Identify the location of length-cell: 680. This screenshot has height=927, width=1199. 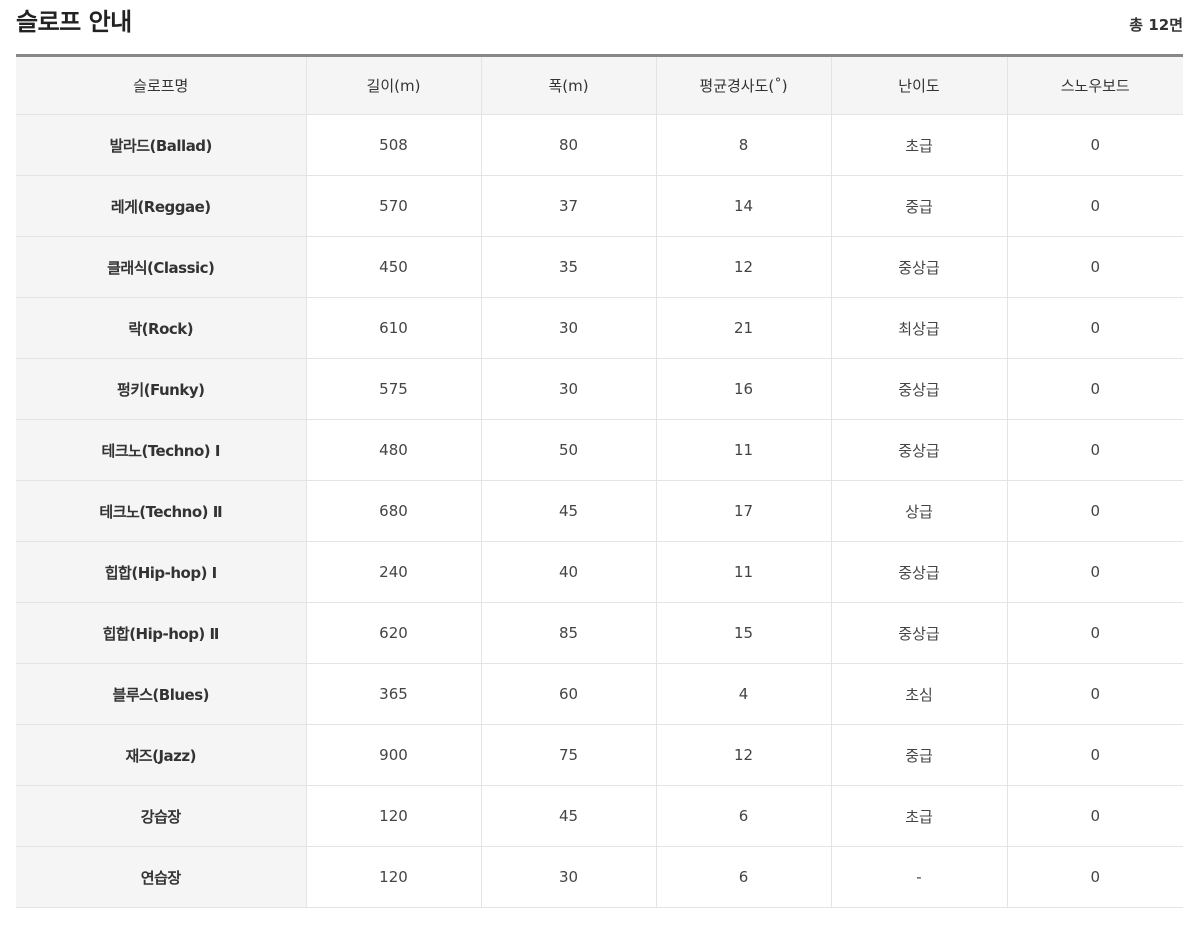
(393, 511).